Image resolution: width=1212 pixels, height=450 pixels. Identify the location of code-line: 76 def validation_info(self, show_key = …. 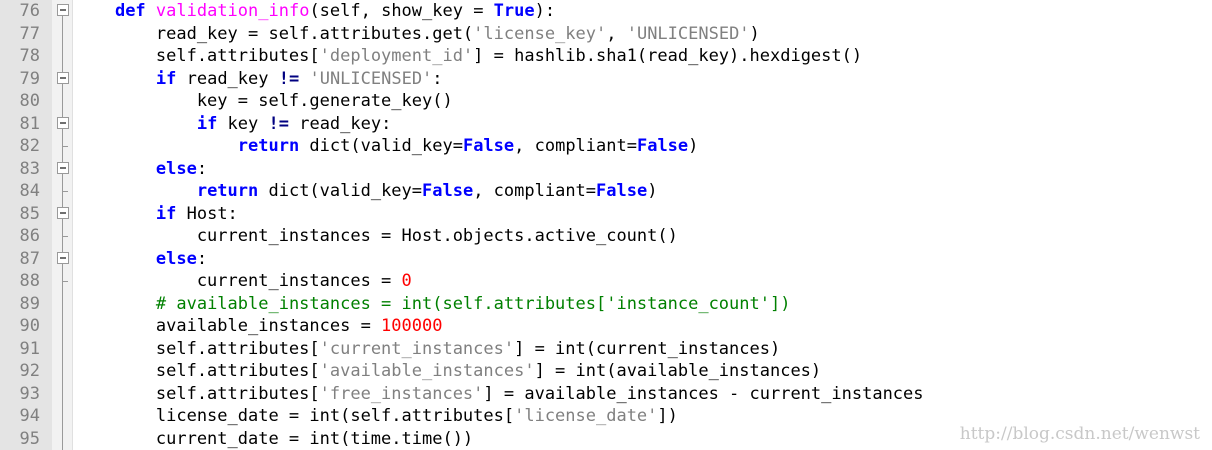
(606, 11).